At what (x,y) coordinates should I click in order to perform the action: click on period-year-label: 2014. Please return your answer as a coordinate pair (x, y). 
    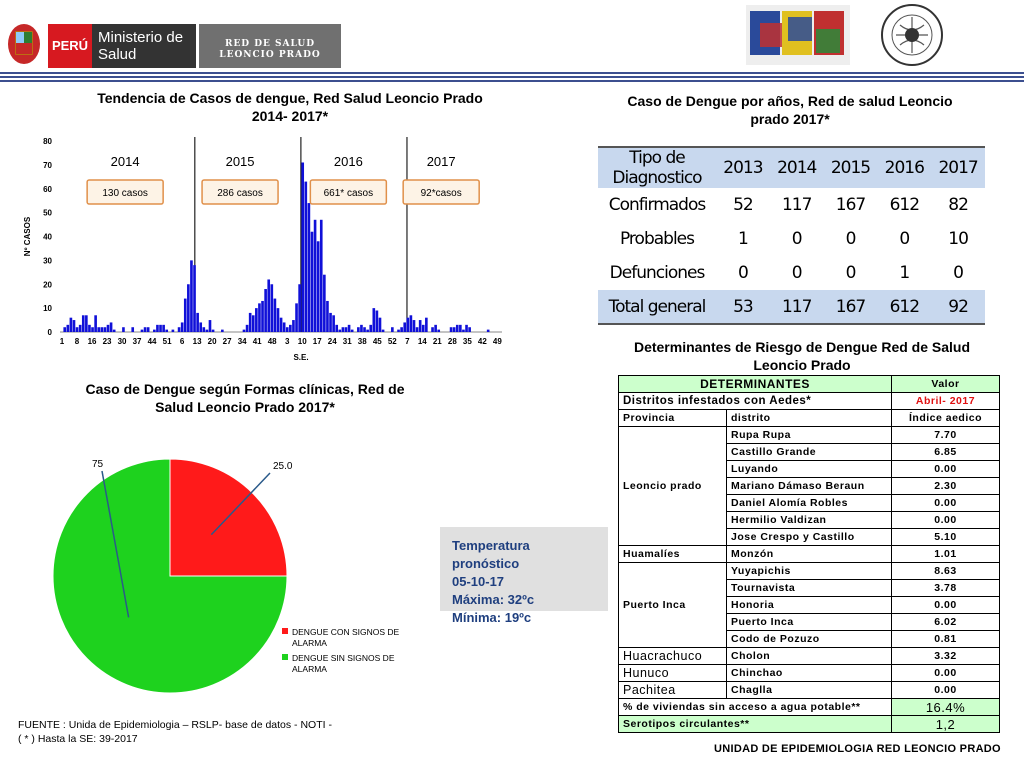
    Looking at the image, I should click on (125, 161).